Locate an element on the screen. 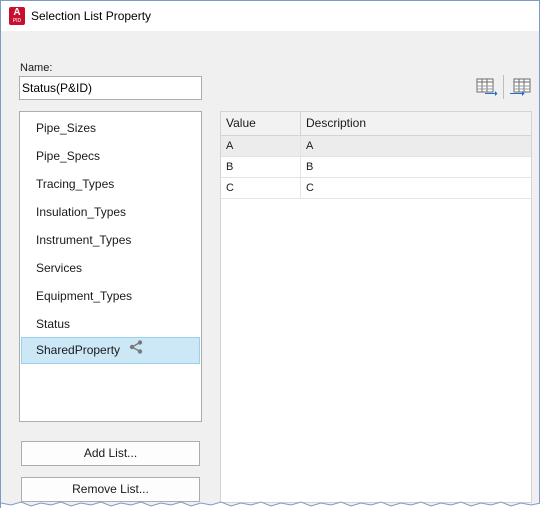  name-label: Name: is located at coordinates (36, 68).